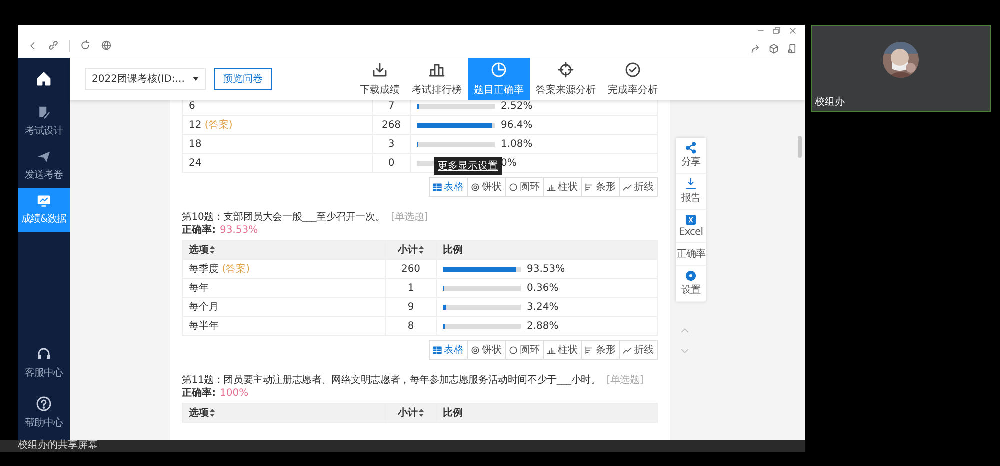  I want to click on sidebar-item: 考试设计, so click(44, 122).